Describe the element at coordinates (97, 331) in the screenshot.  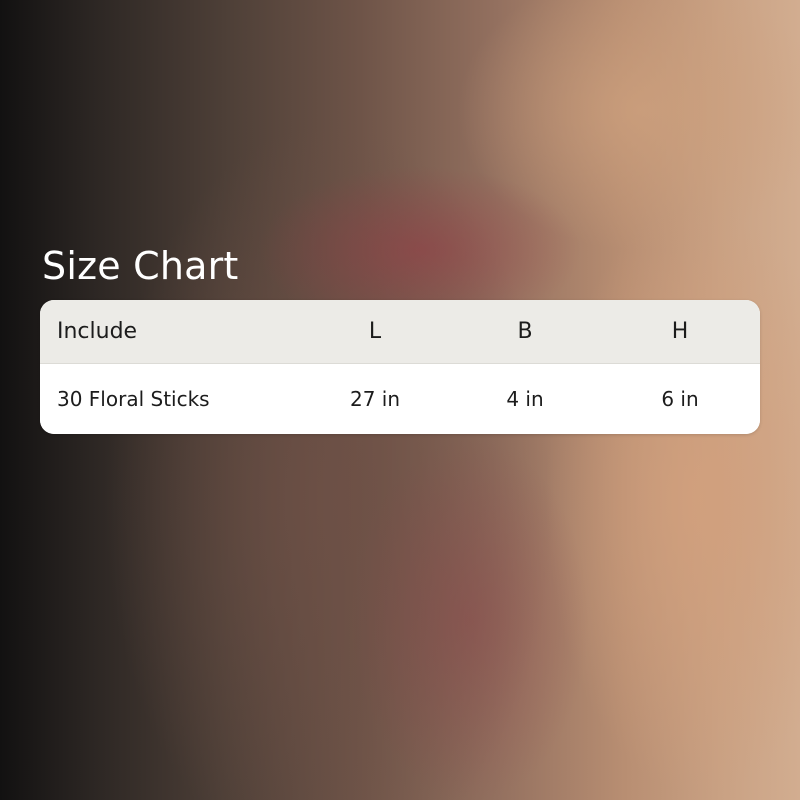
I see `header-include: Include` at that location.